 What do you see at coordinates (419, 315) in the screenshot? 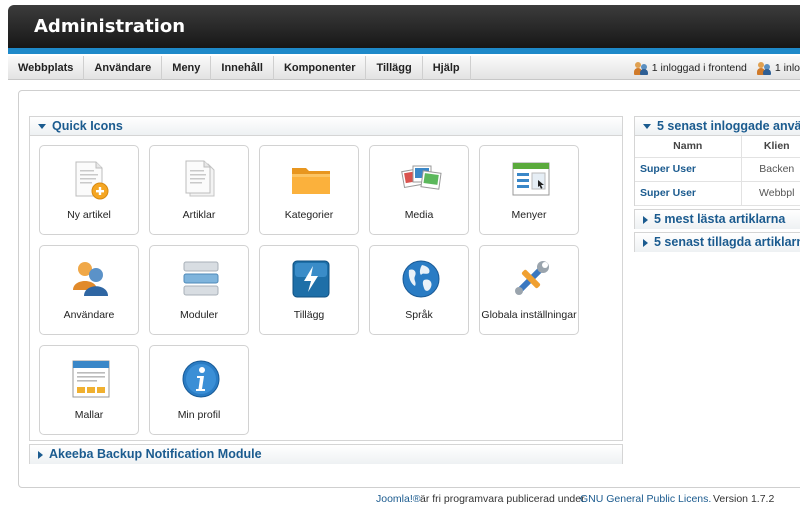
I see `quick-icon-label: Språk` at bounding box center [419, 315].